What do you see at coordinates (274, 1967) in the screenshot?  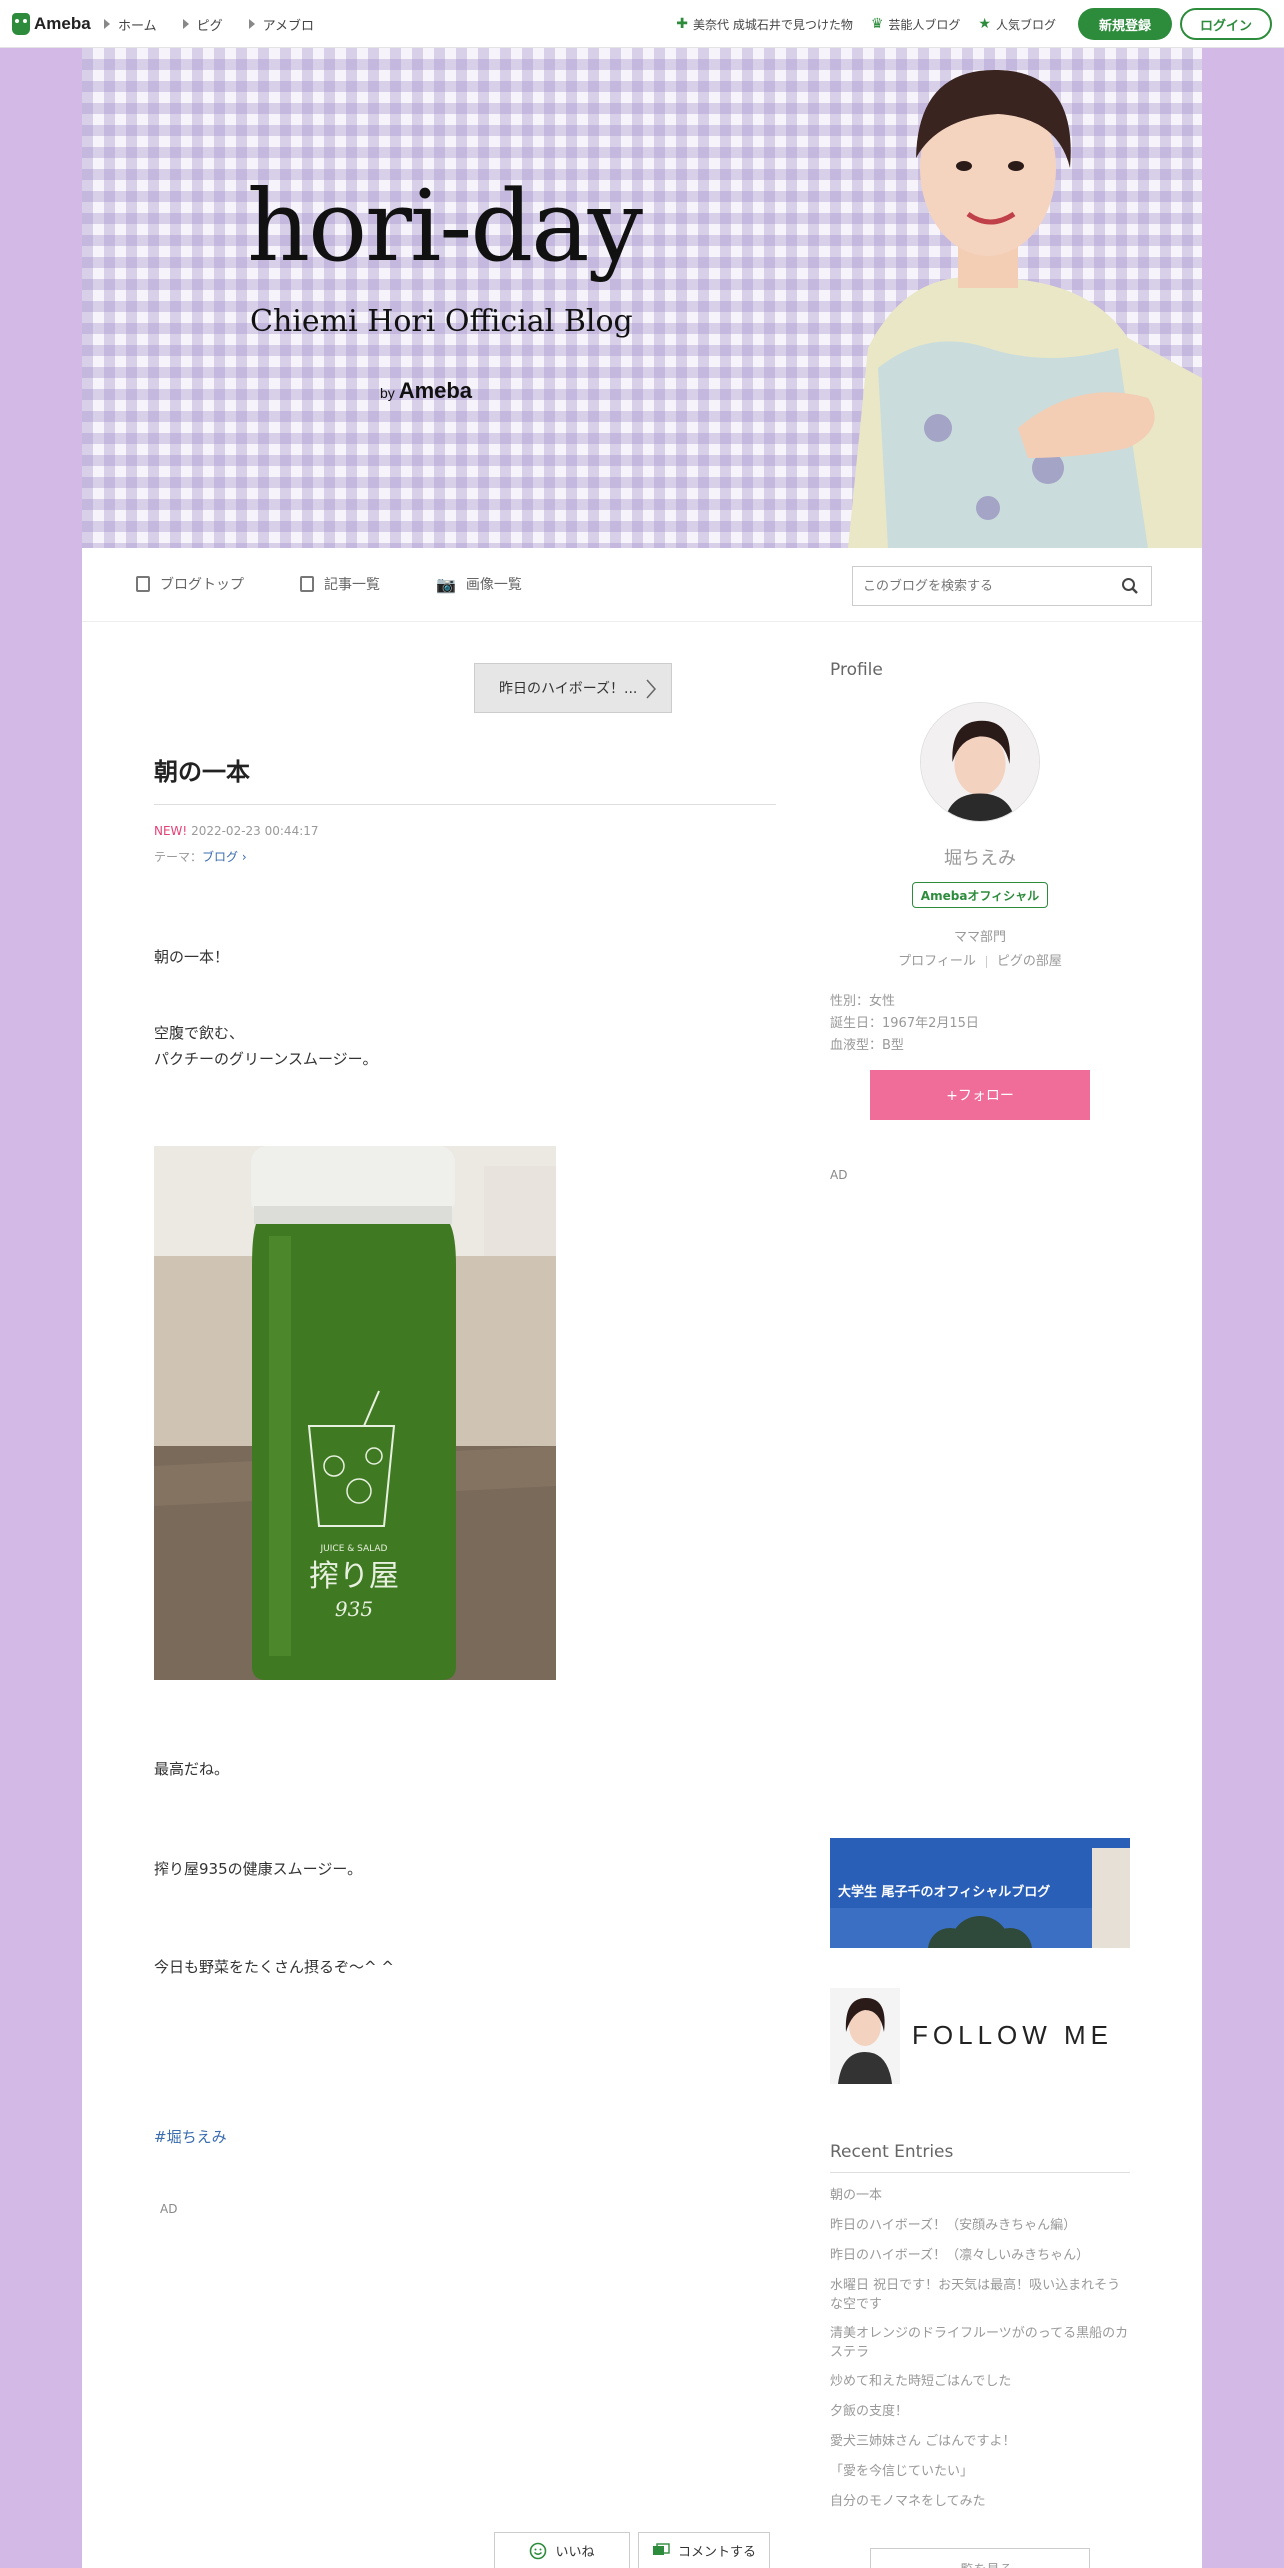 I see `entry-paragraph: 今日も野菜をたくさん摂るぞ〜^ ^` at bounding box center [274, 1967].